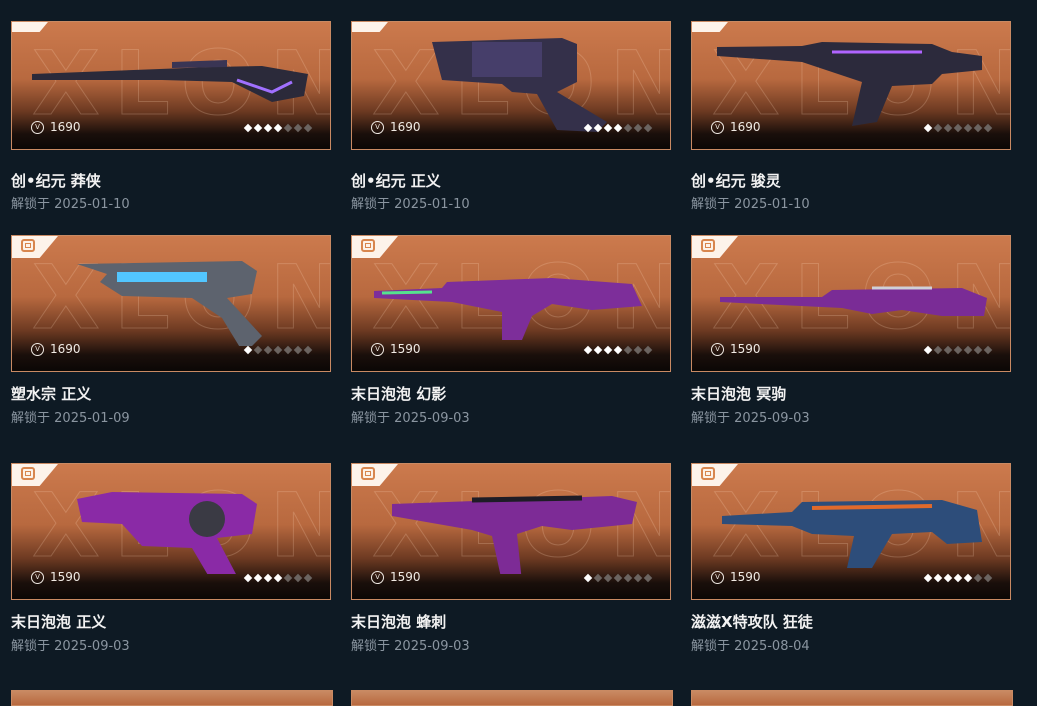  I want to click on skin-preview-panel: XLON V1690, so click(171, 85).